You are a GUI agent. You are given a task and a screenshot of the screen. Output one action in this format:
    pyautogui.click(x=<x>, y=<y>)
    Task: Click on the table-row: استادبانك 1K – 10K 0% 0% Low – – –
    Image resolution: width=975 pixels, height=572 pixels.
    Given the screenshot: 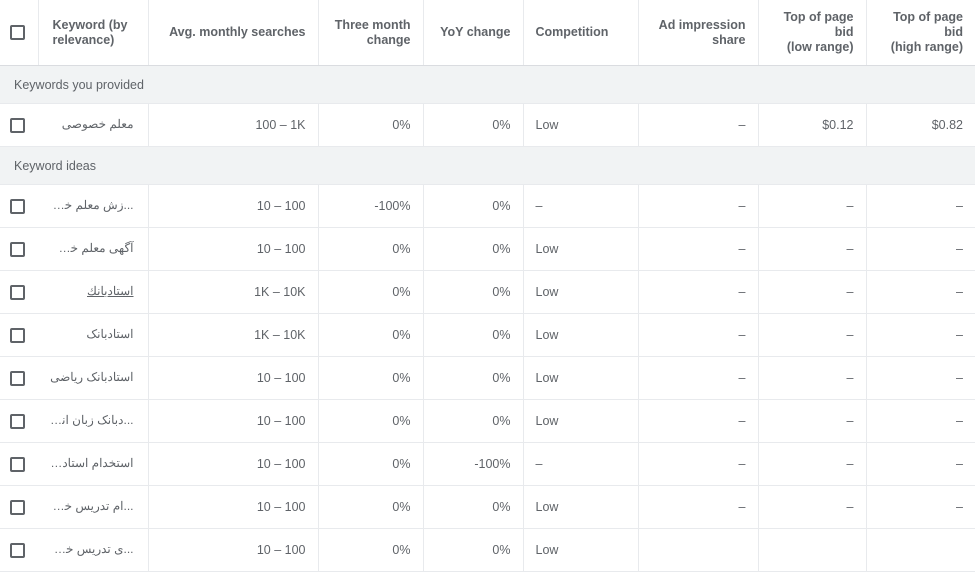 What is the action you would take?
    pyautogui.click(x=487, y=292)
    